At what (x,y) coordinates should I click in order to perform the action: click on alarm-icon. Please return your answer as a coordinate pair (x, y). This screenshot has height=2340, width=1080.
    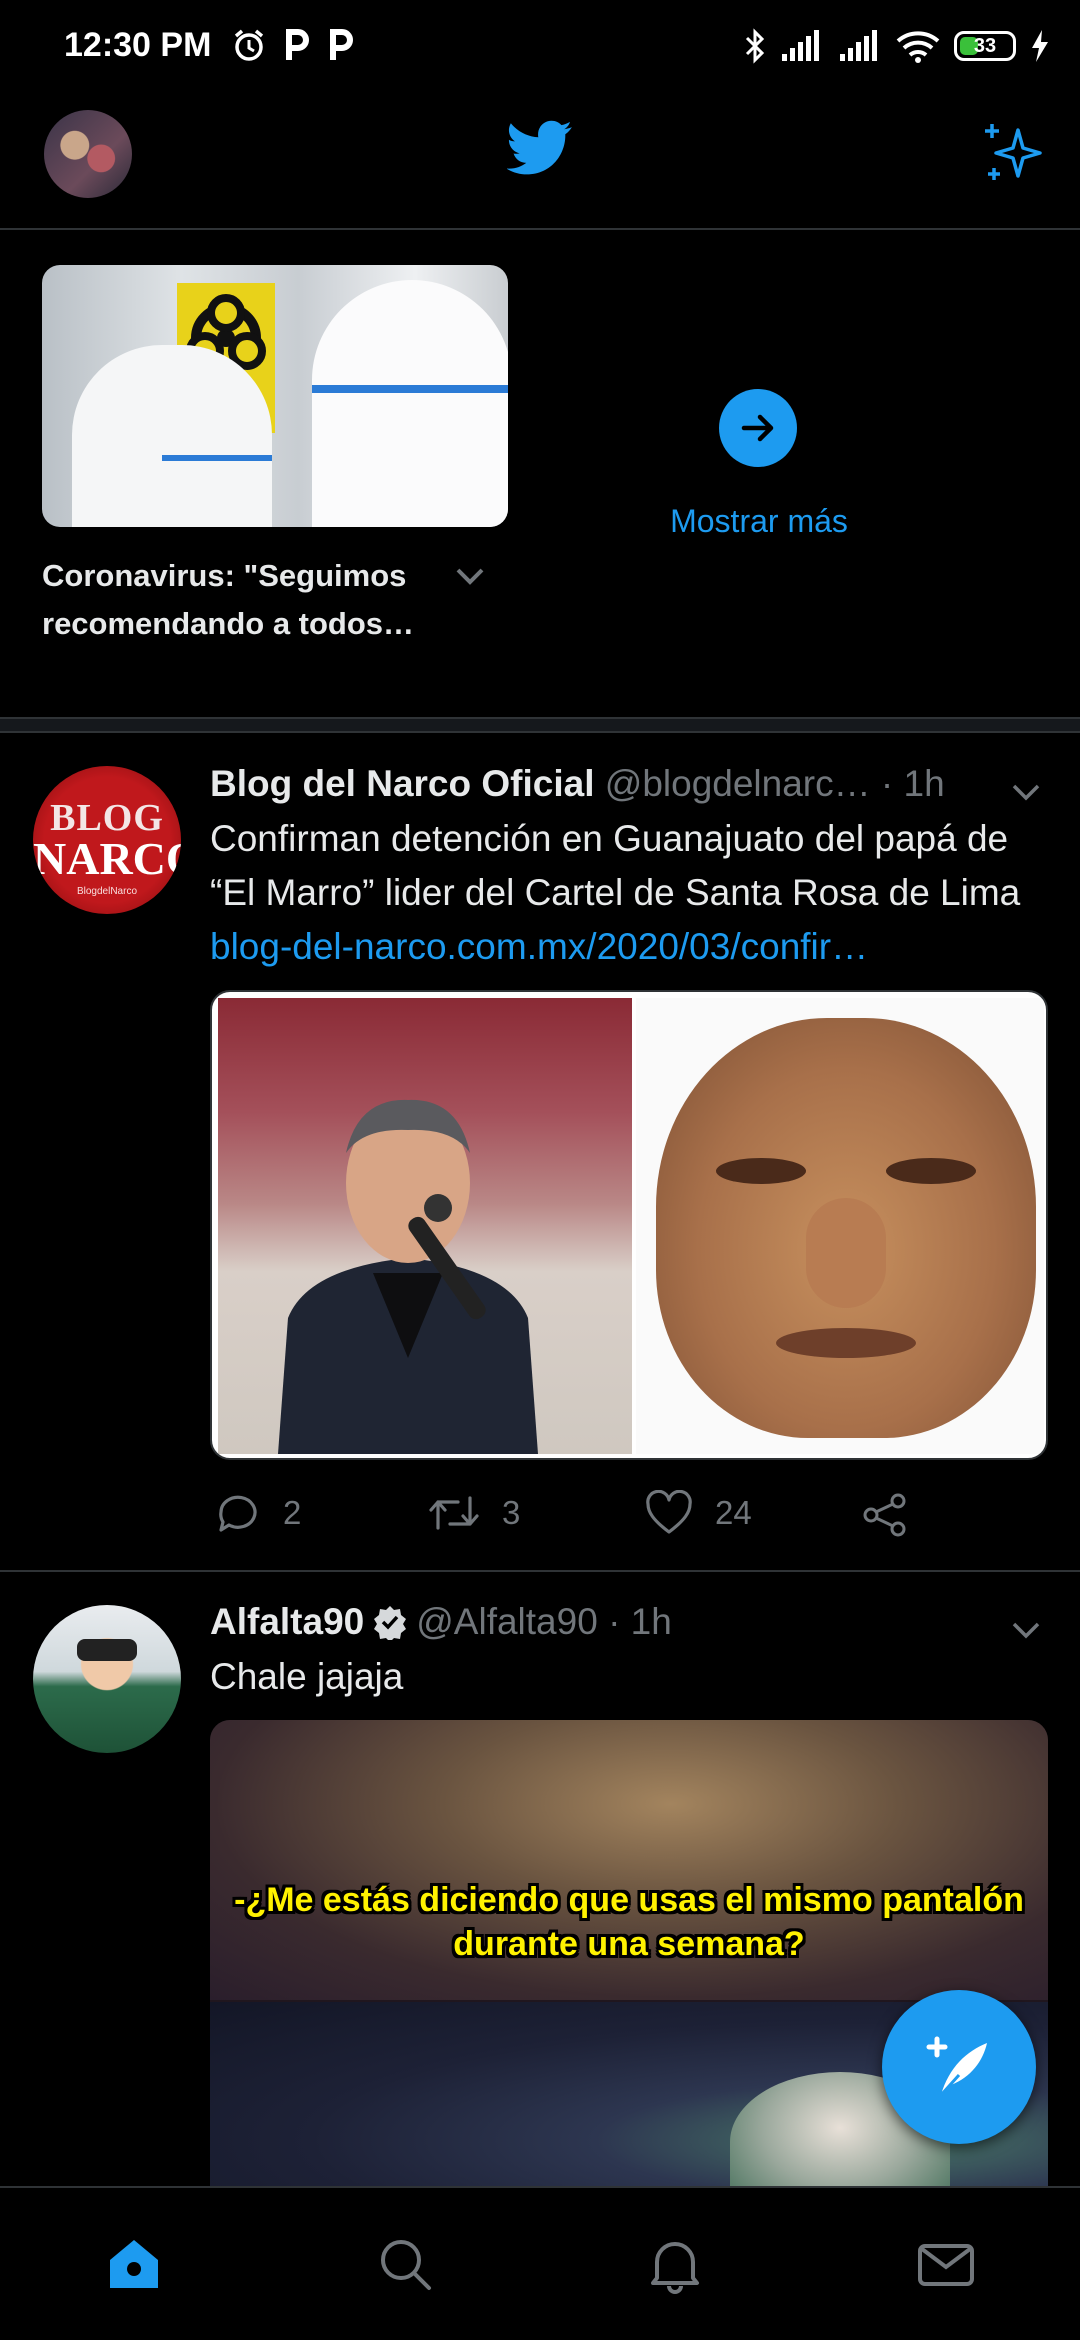
    Looking at the image, I should click on (249, 45).